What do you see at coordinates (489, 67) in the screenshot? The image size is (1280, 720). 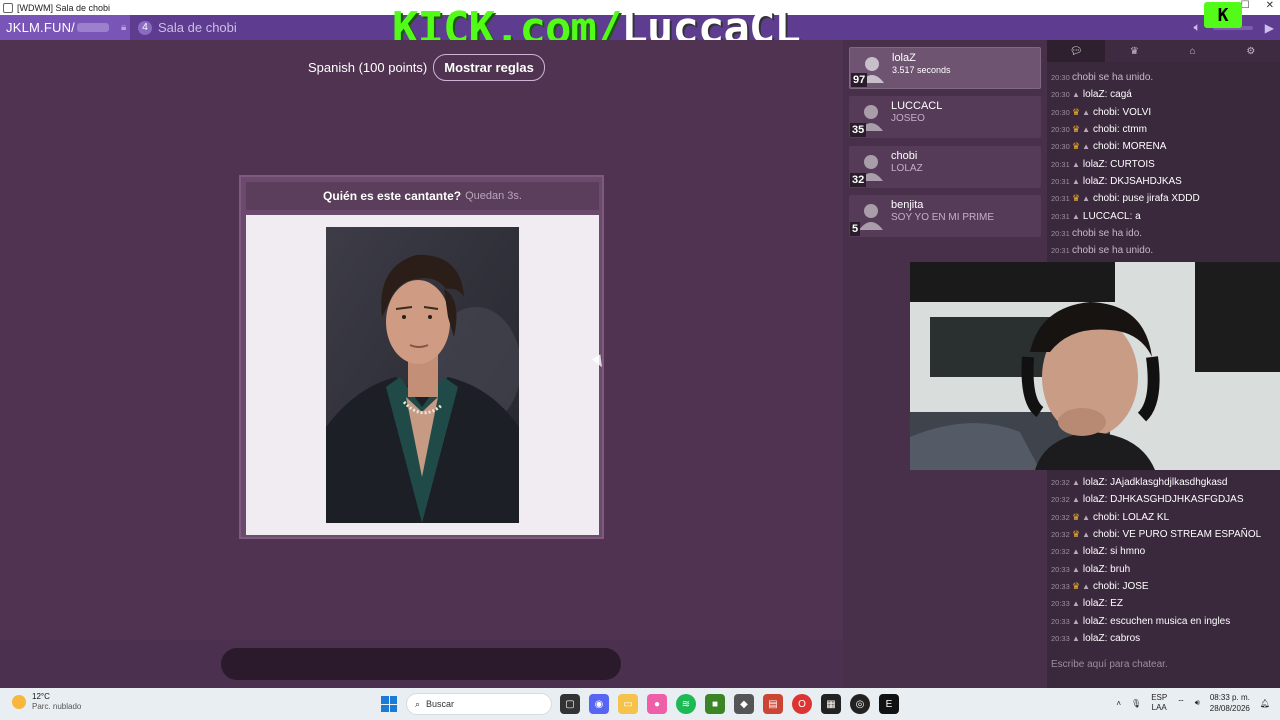 I see `show-rules-button: Mostrar reglas` at bounding box center [489, 67].